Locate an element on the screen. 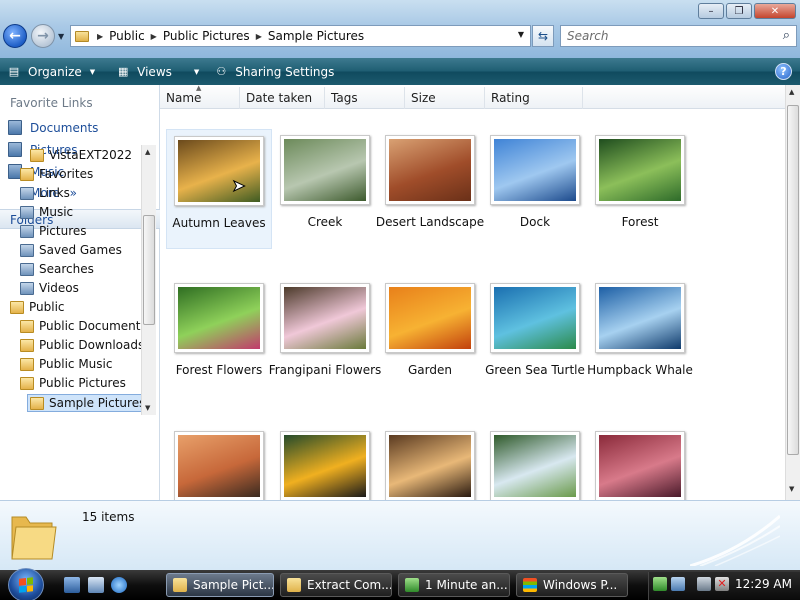  sharing-settings-button: ⚇ Sharing Settings is located at coordinates (274, 71).